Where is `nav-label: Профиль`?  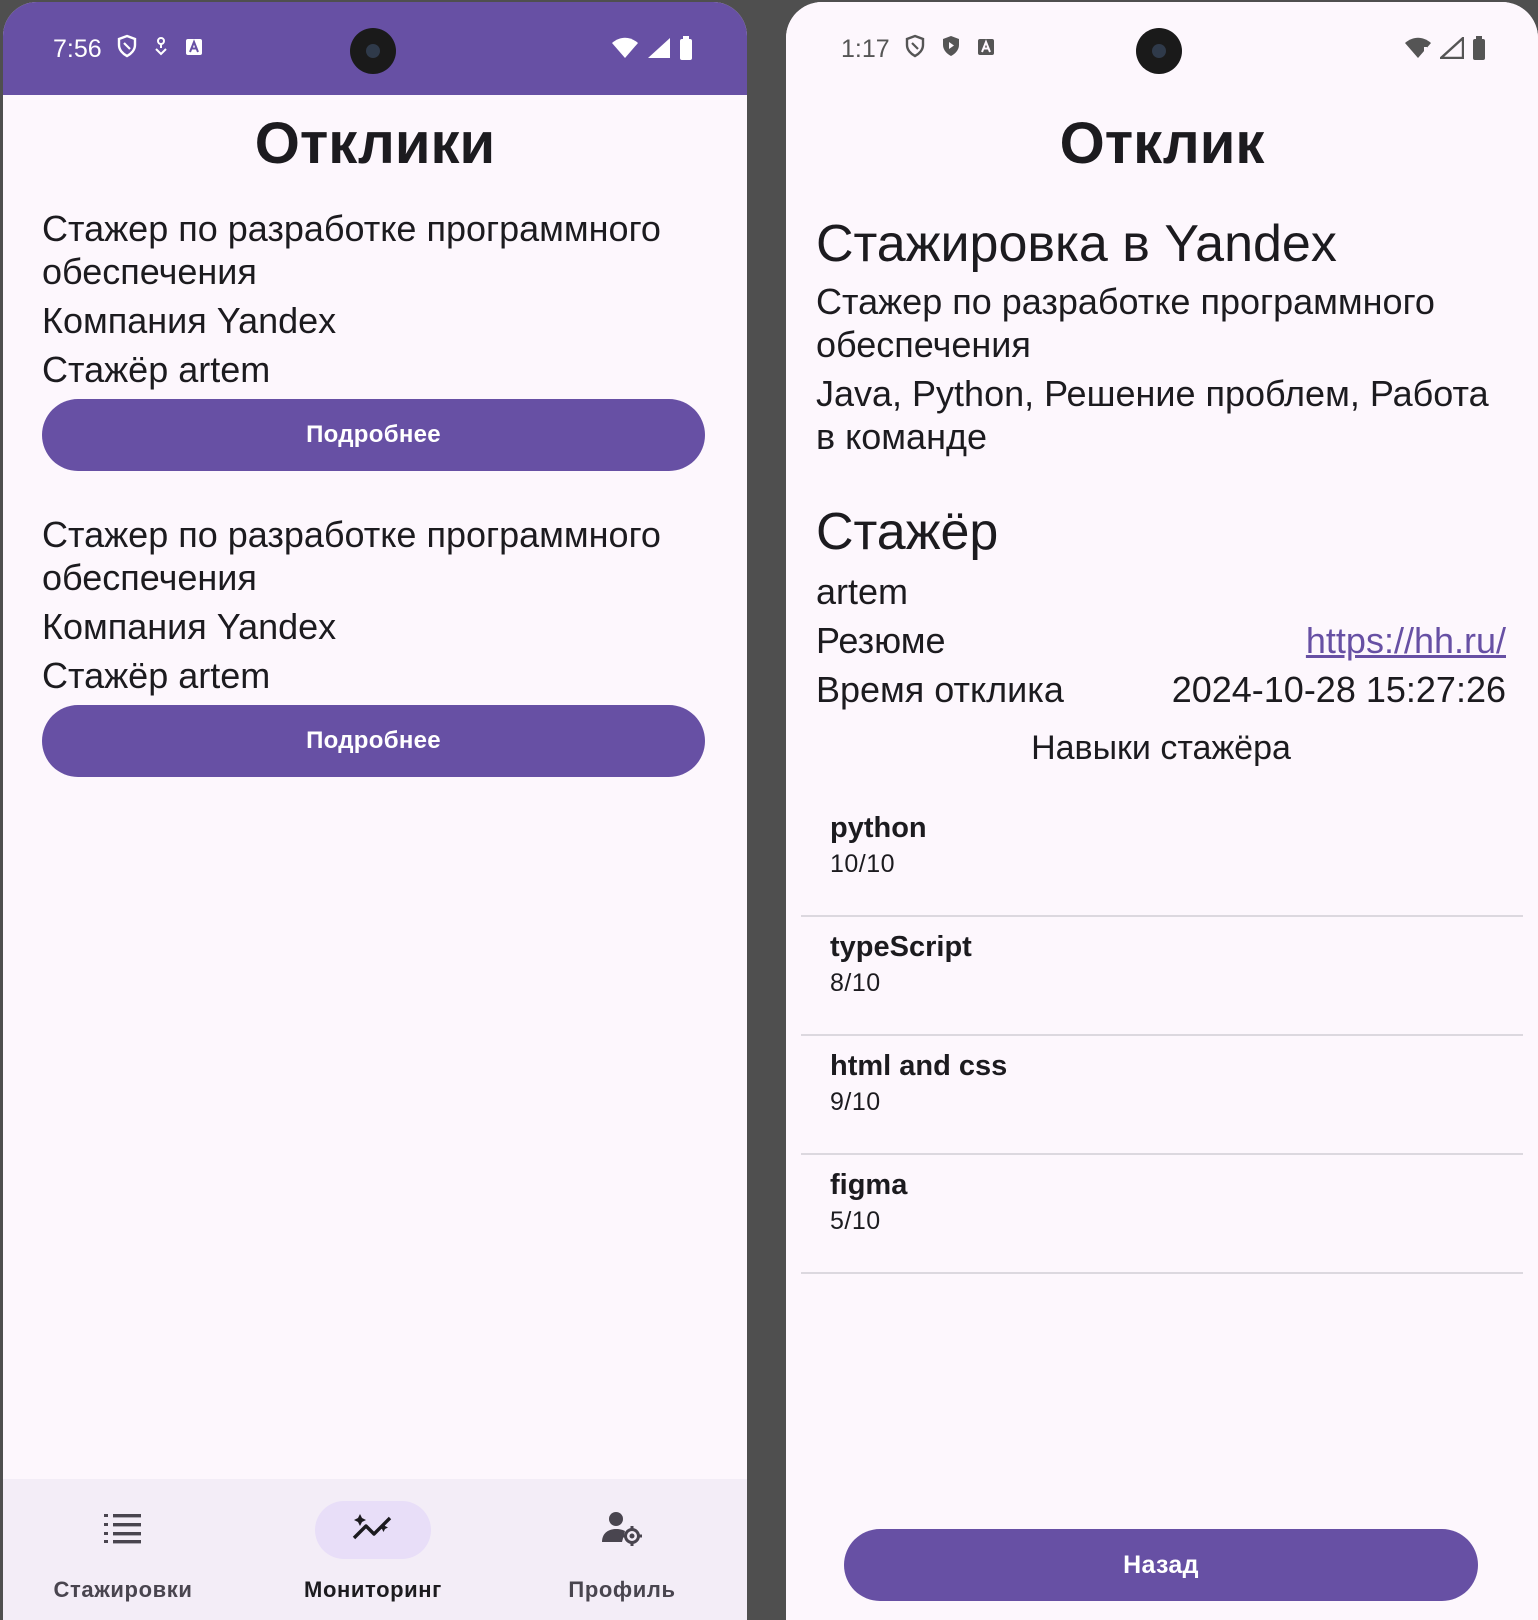 nav-label: Профиль is located at coordinates (622, 1589).